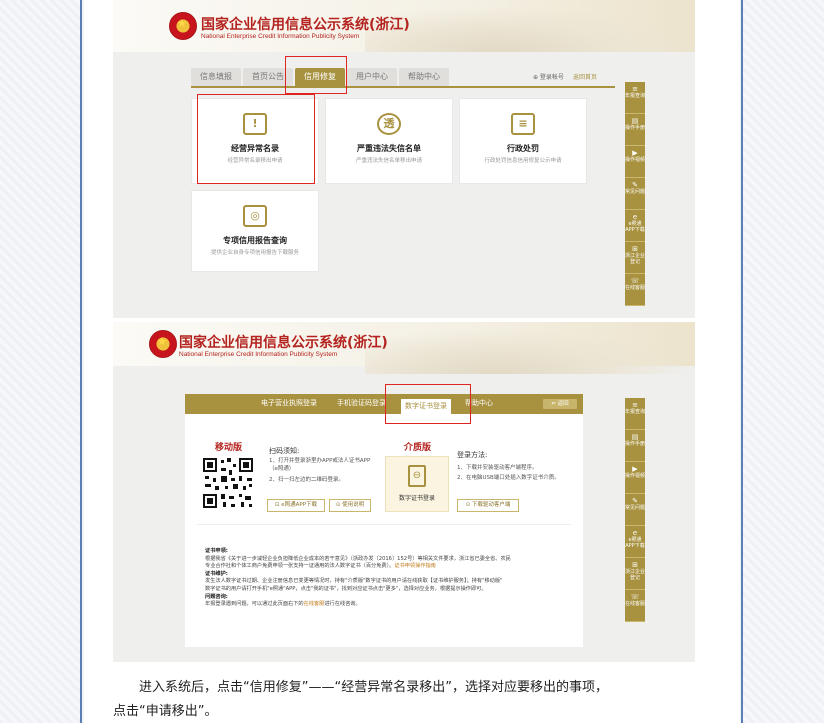 This screenshot has height=723, width=824. I want to click on method-step-1: 1、下载并安装驱动客户端程序。, so click(497, 468).